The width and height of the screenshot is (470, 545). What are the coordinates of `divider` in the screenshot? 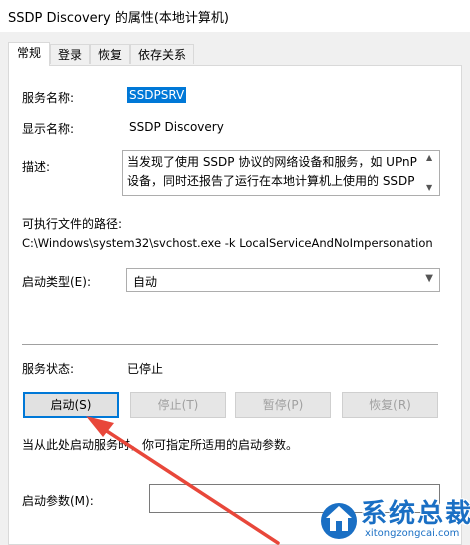 It's located at (230, 344).